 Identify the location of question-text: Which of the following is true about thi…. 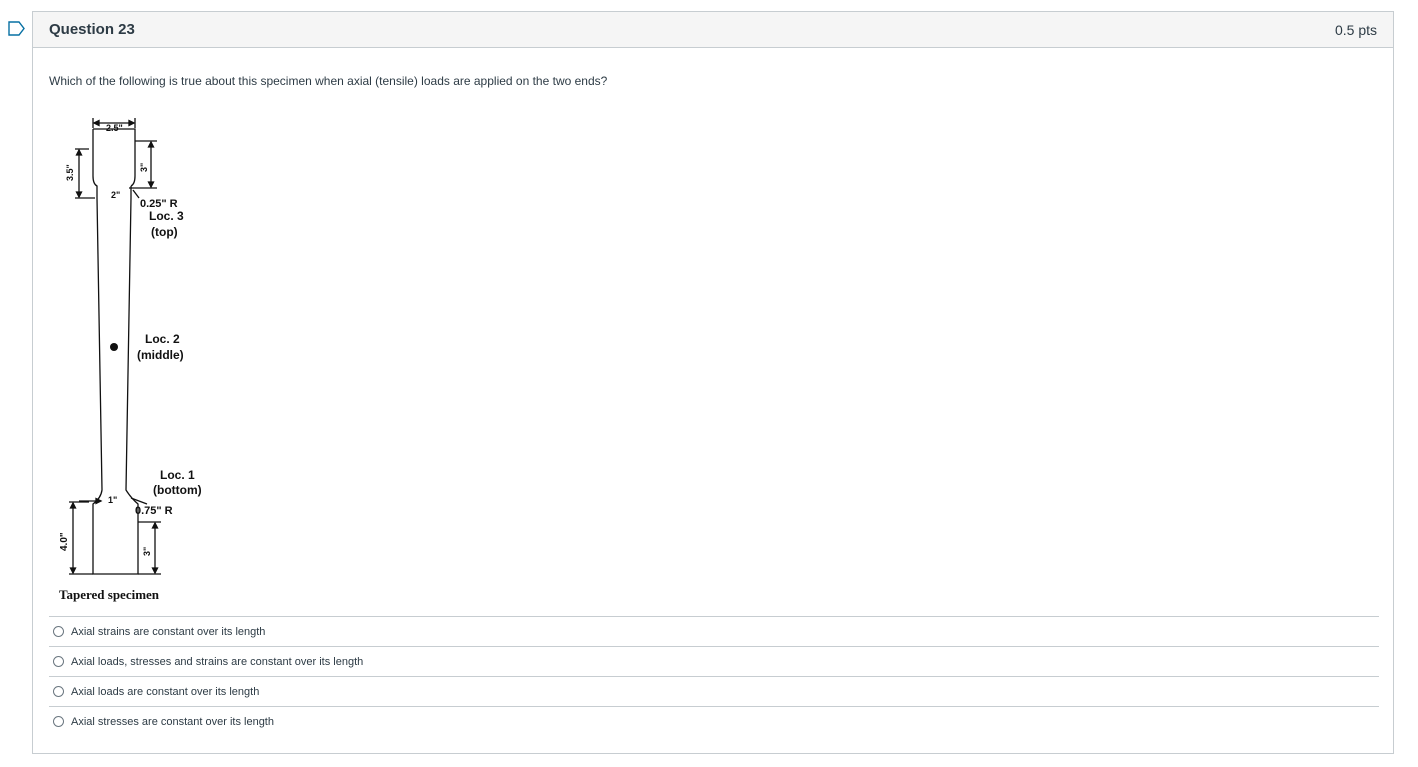
(328, 81).